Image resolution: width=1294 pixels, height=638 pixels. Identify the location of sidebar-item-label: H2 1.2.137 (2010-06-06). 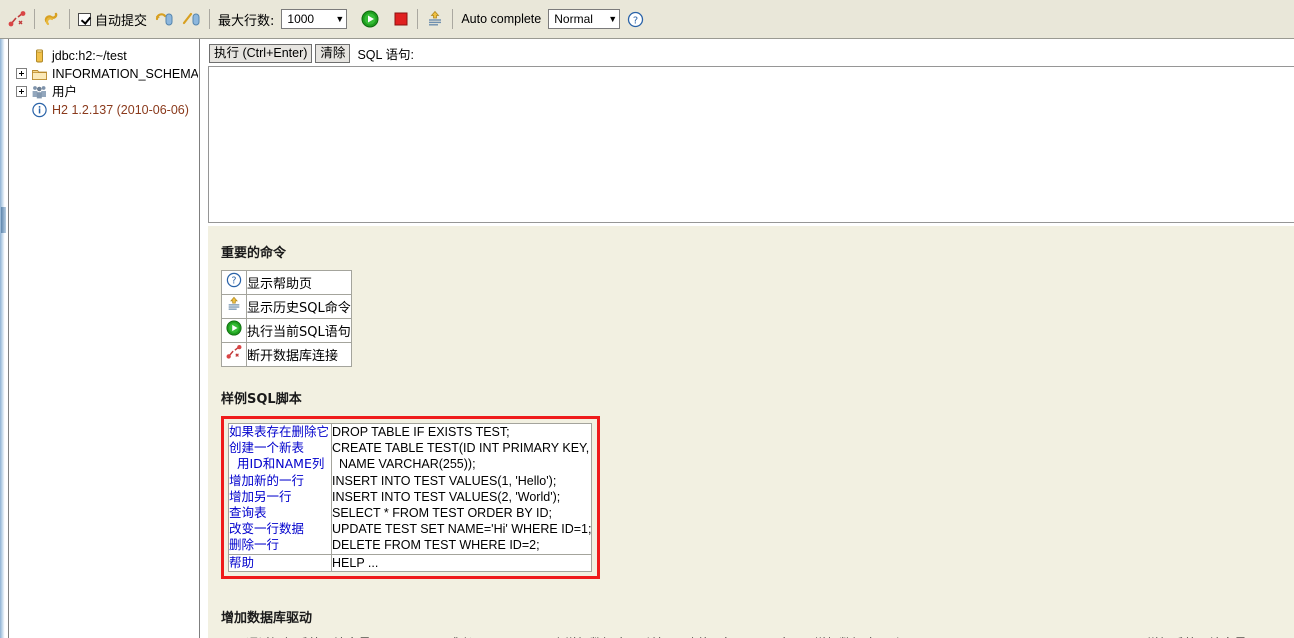
(120, 109).